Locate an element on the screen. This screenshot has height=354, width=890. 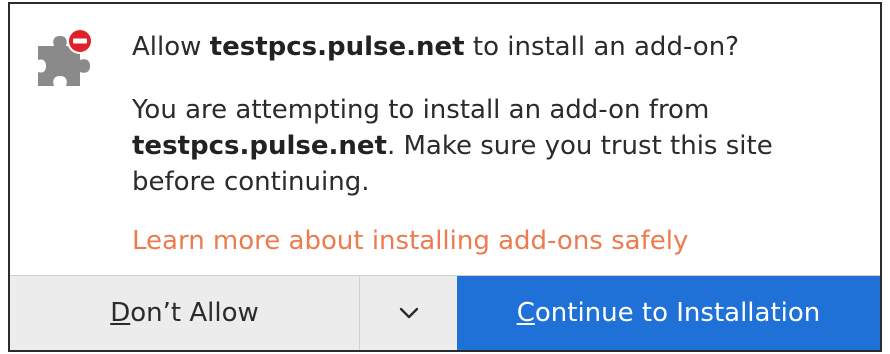
message-site: testpcs.pulse.net is located at coordinates (259, 146).